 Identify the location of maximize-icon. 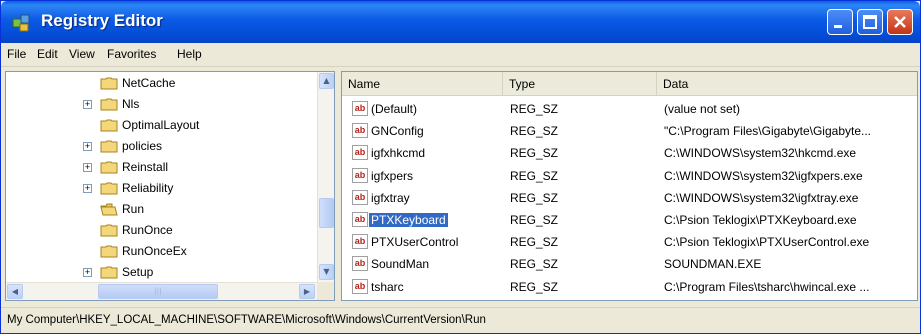
(870, 22).